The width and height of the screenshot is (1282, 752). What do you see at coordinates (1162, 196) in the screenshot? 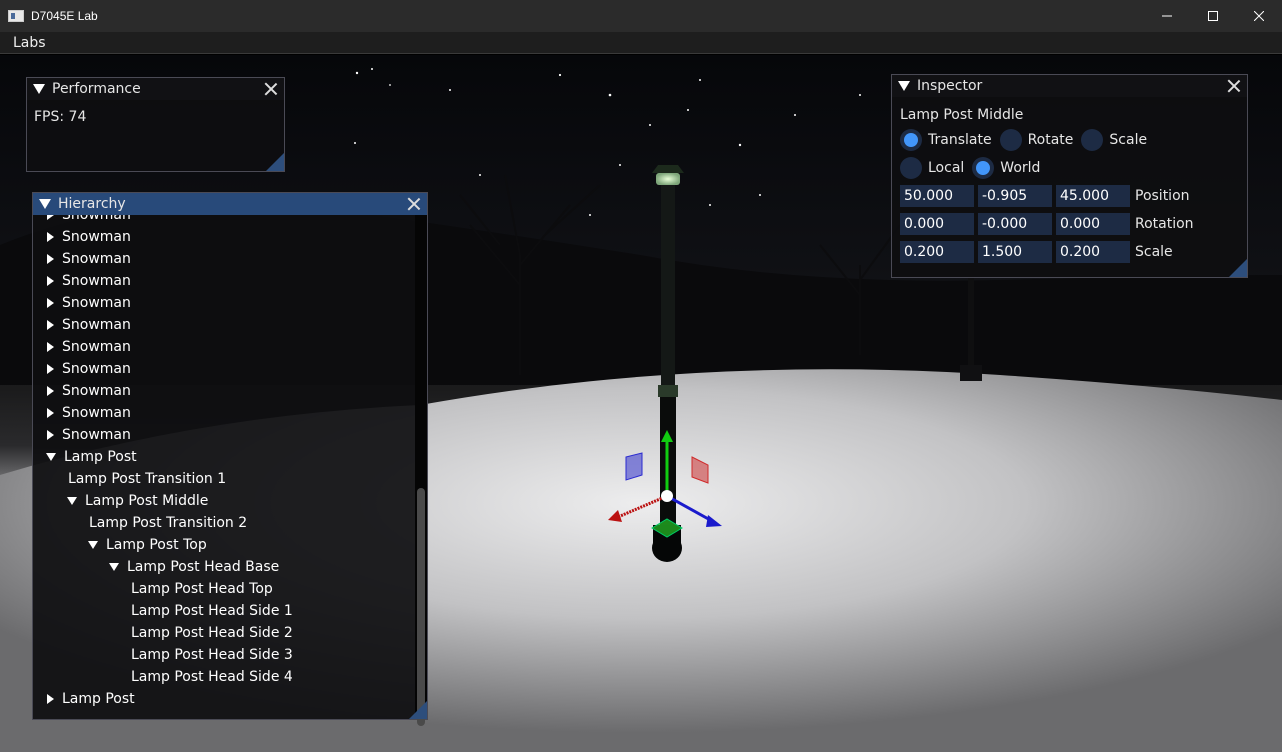
I see `position-label: Position` at bounding box center [1162, 196].